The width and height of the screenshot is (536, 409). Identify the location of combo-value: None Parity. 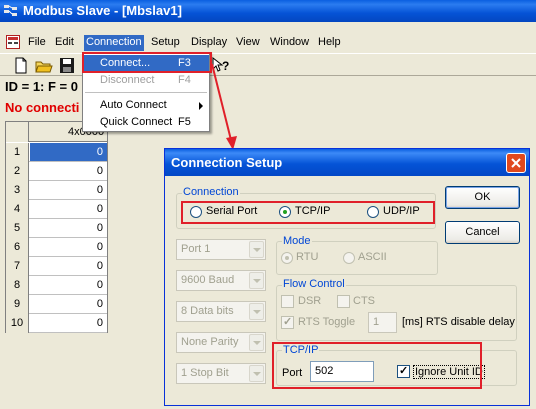
(210, 342).